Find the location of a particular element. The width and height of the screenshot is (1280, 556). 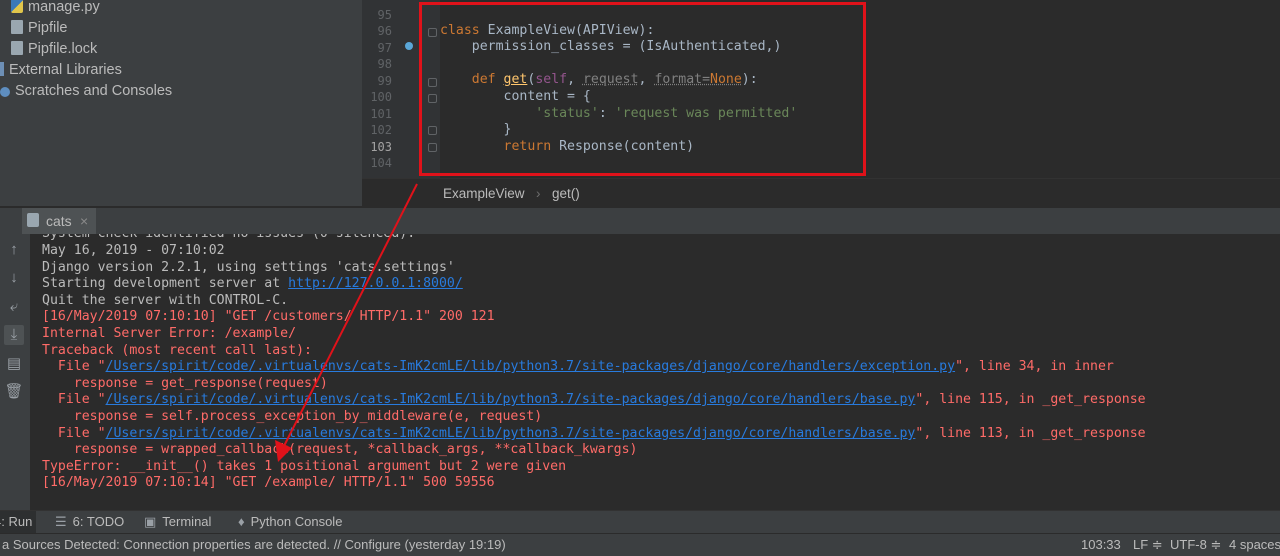

tab-run: 4: Run is located at coordinates (18, 522).